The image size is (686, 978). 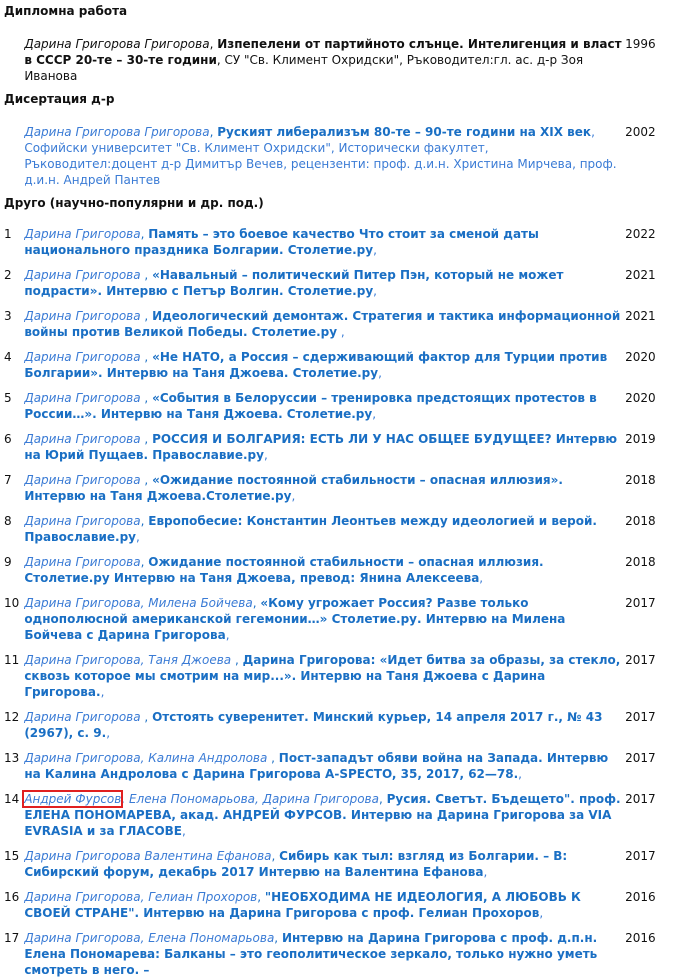 What do you see at coordinates (59, 99) in the screenshot?
I see `section-title-dissertation: Дисертация д-р` at bounding box center [59, 99].